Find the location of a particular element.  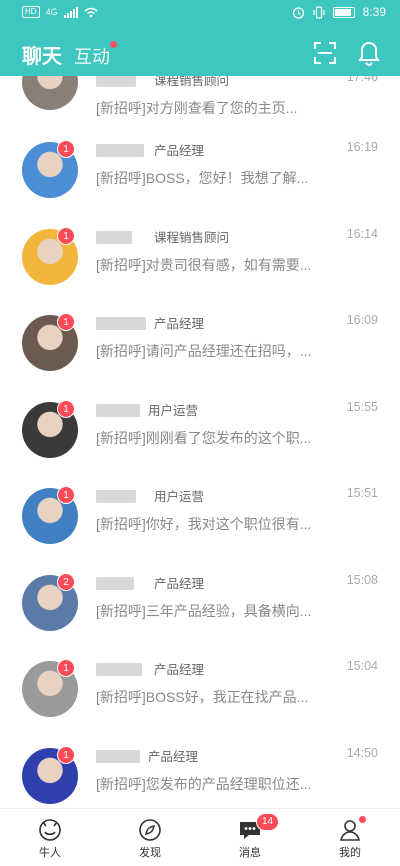

avatar is located at coordinates (50, 93).